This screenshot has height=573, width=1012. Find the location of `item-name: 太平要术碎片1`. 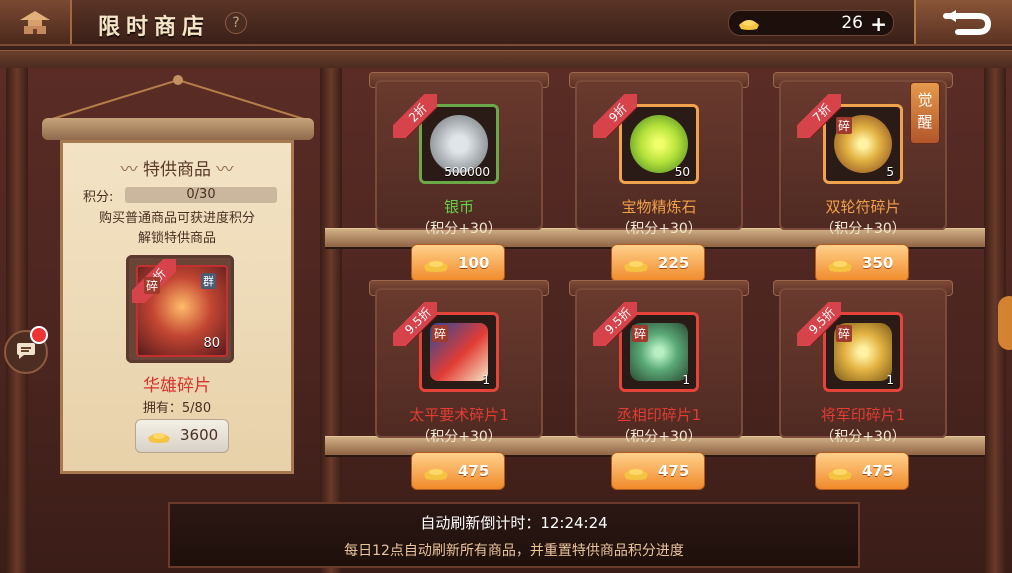

item-name: 太平要术碎片1 is located at coordinates (459, 415).